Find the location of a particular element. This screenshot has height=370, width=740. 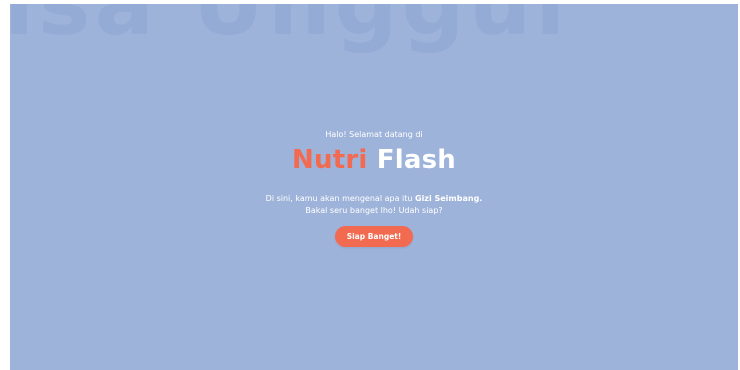

start-button: Siap Banget! is located at coordinates (374, 236).